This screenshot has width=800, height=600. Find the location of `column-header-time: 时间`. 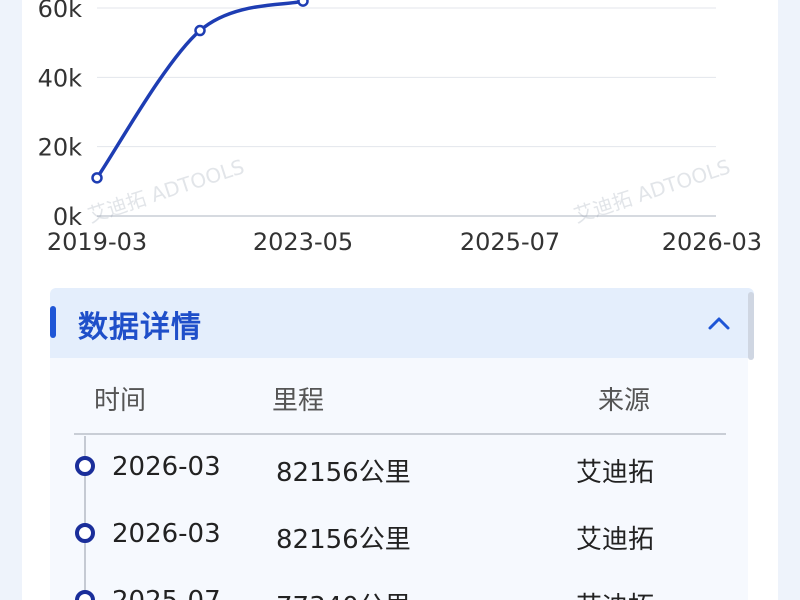

column-header-time: 时间 is located at coordinates (120, 401).